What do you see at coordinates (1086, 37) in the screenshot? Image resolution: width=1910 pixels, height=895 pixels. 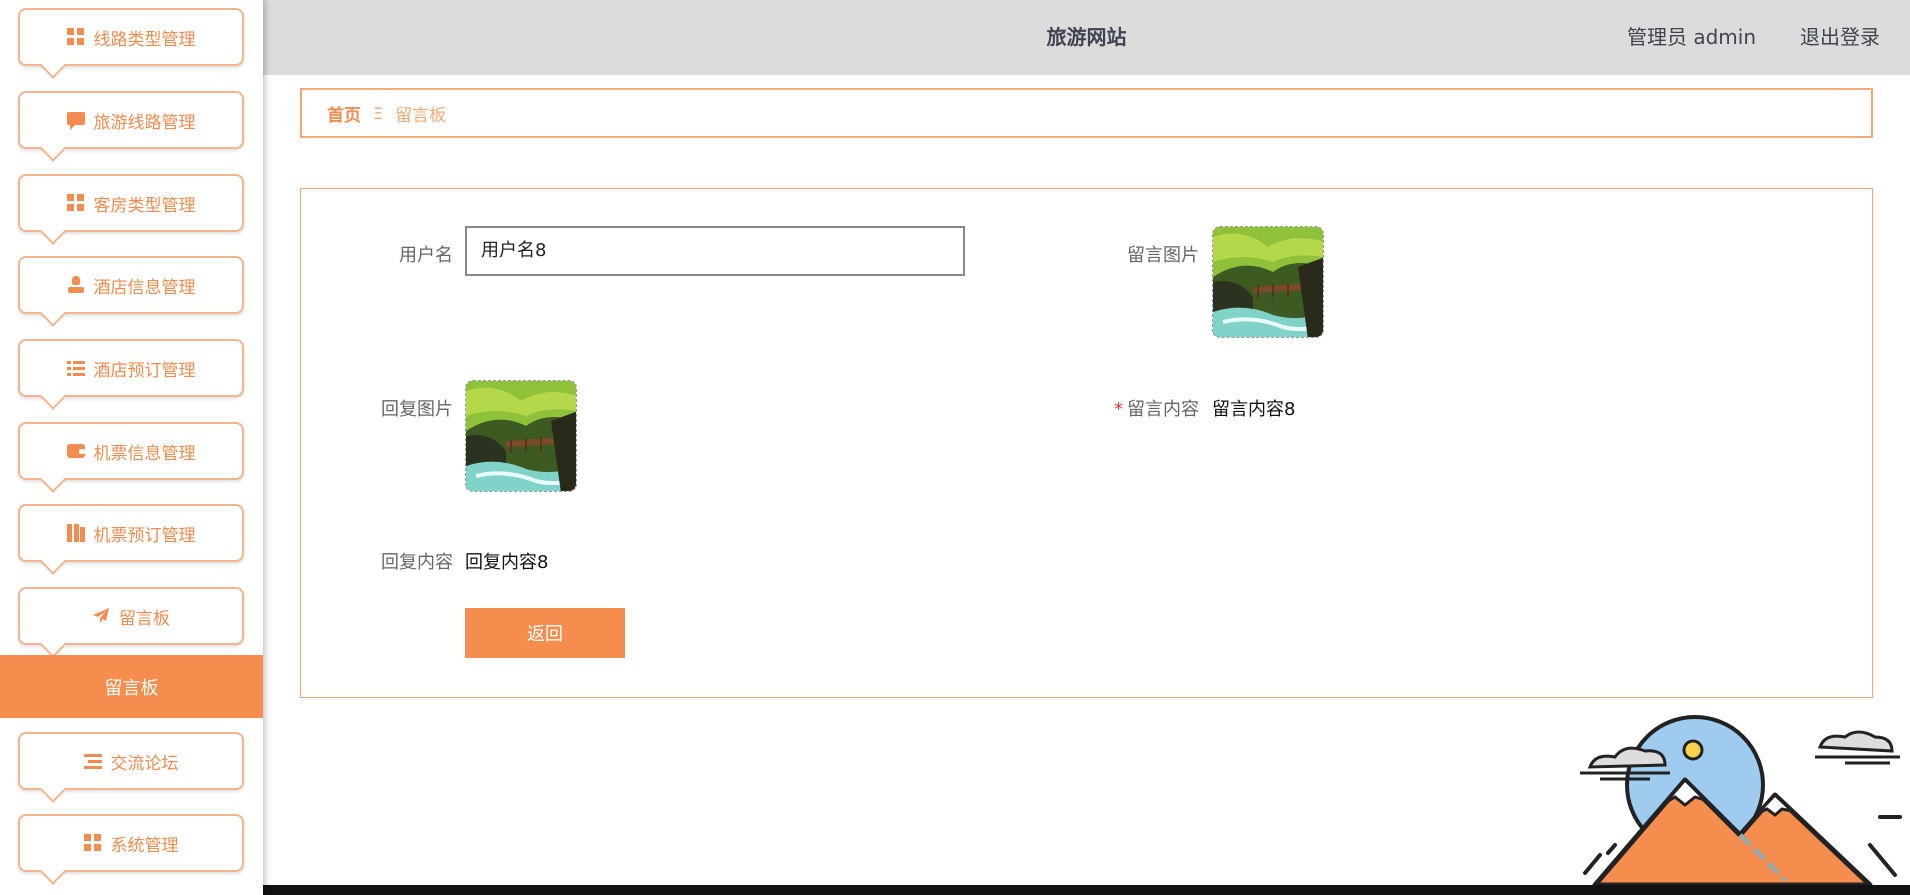 I see `top-header: 旅游网站 管理员 admin 退出登录` at bounding box center [1086, 37].